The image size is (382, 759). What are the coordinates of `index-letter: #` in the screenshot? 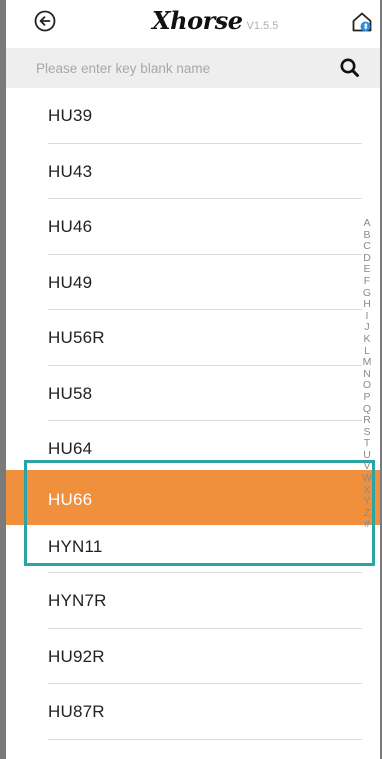 It's located at (367, 525).